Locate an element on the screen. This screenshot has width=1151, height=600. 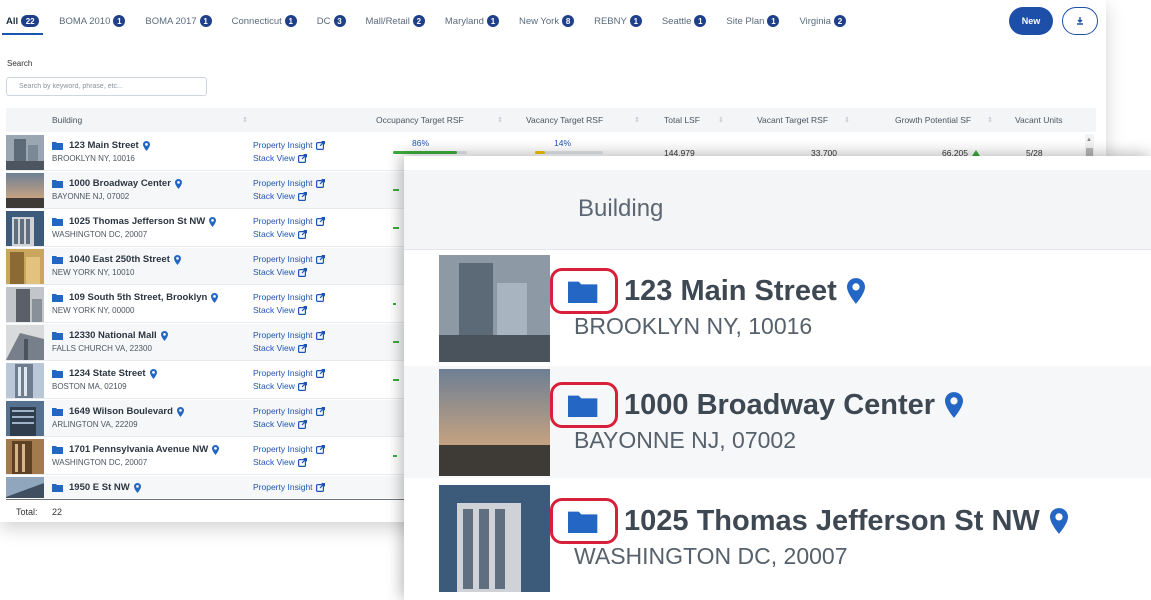
tab-mall-retail: Mall/Retail 2 is located at coordinates (395, 21).